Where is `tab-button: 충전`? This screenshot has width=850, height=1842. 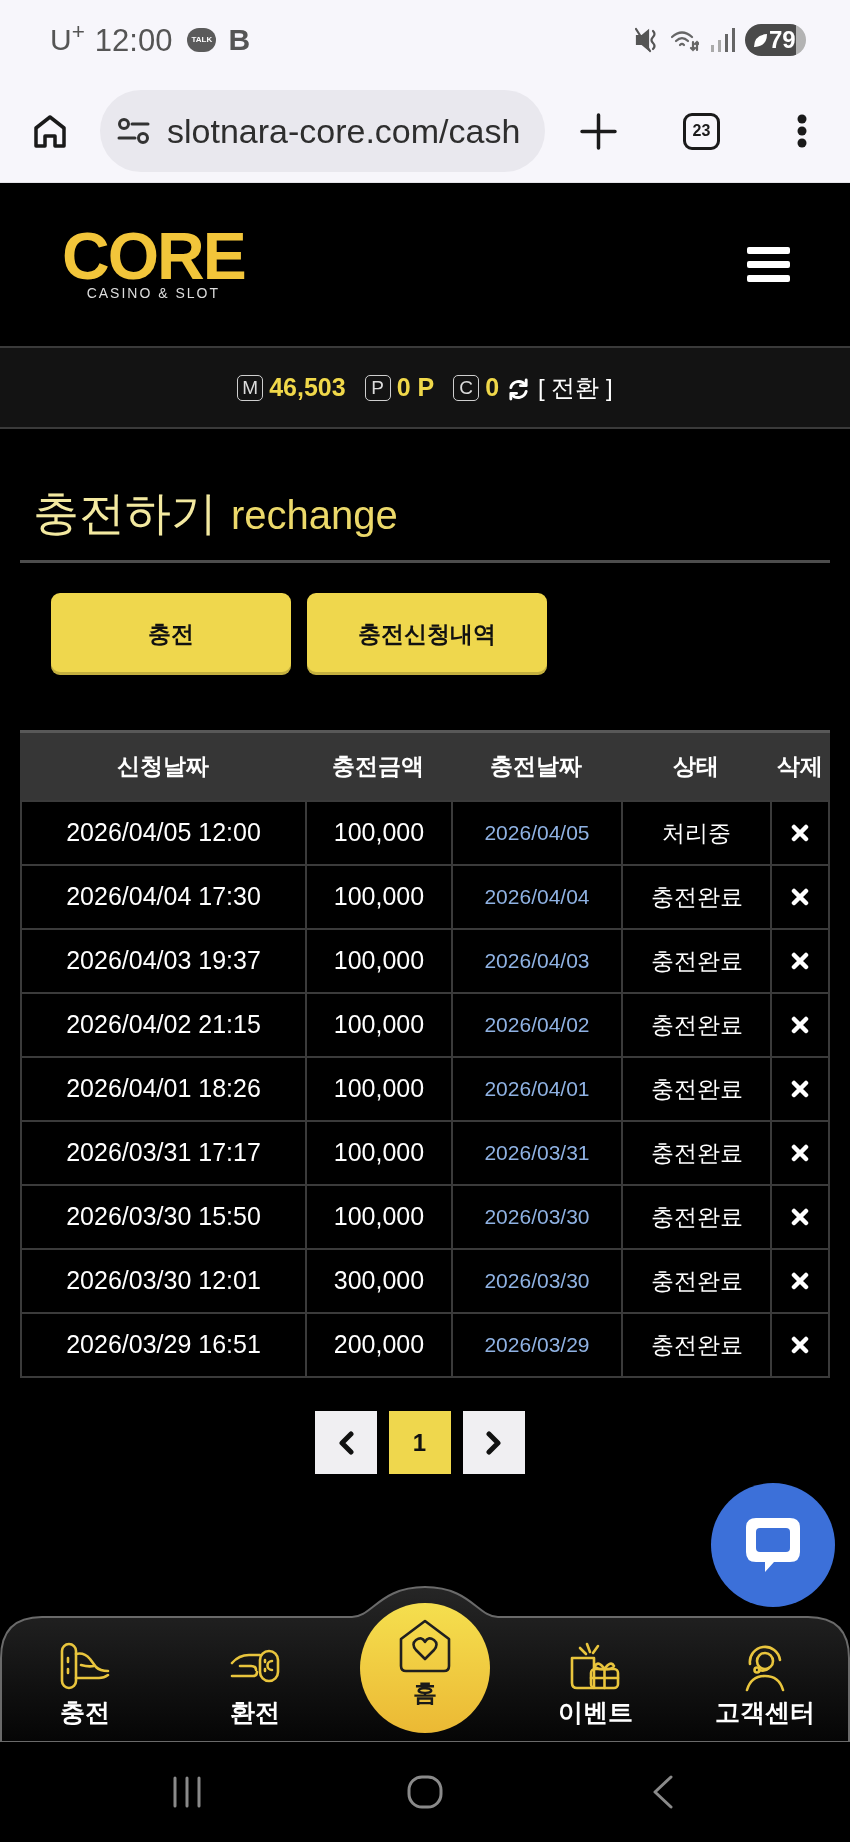 tab-button: 충전 is located at coordinates (171, 634).